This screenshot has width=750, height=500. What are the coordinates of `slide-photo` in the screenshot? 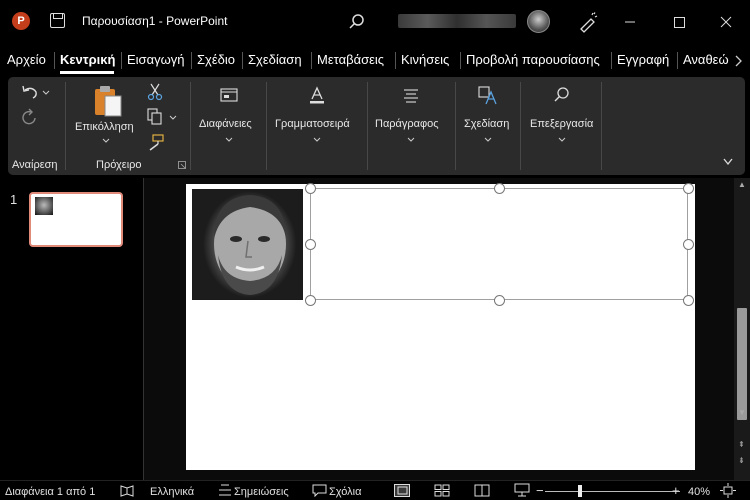 It's located at (247, 244).